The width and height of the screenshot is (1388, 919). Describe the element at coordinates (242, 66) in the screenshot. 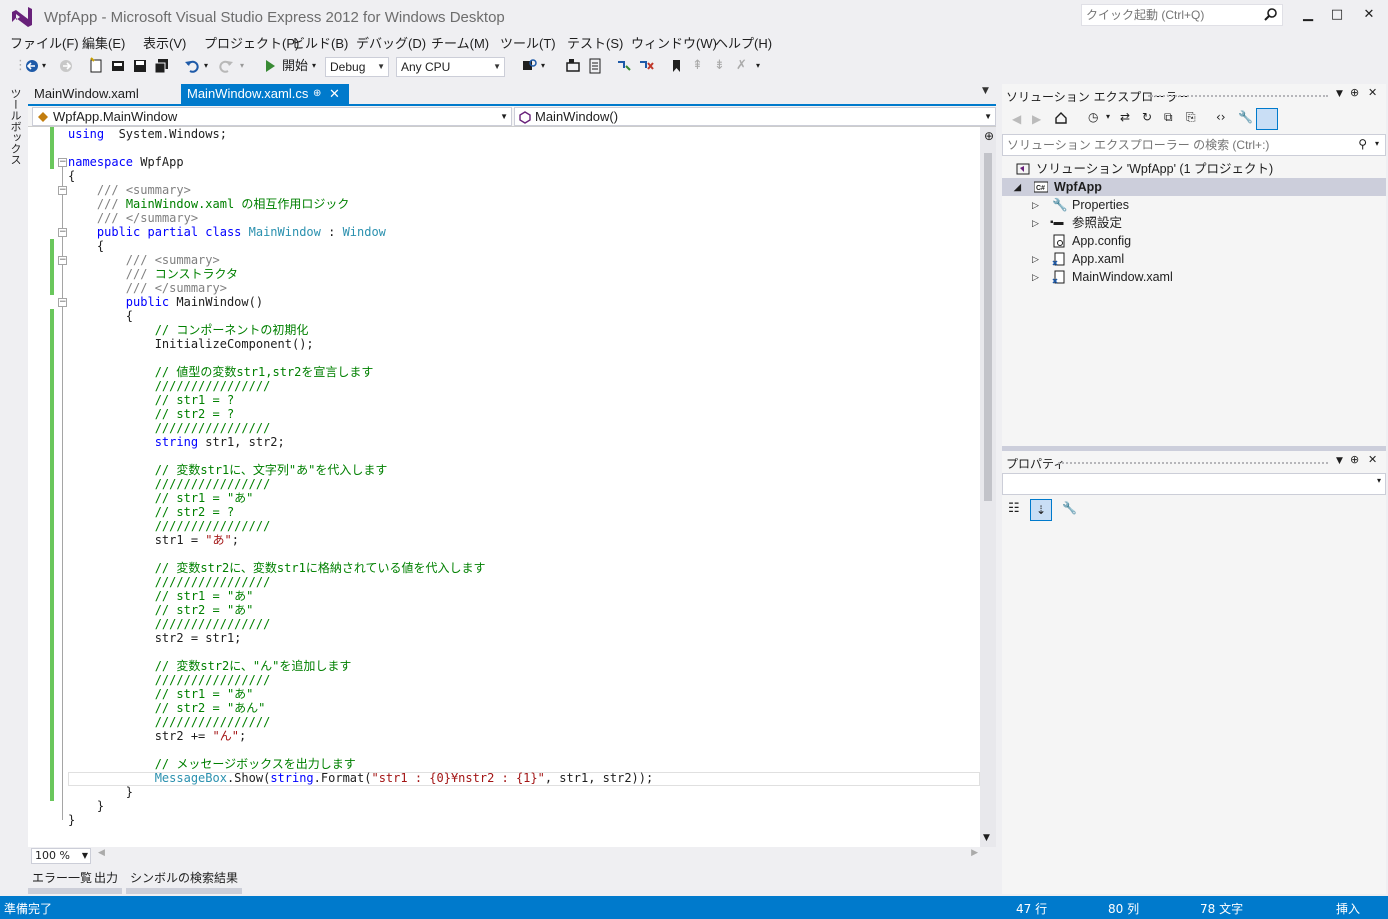

I see `redo-dropdown-icon: ▾` at that location.